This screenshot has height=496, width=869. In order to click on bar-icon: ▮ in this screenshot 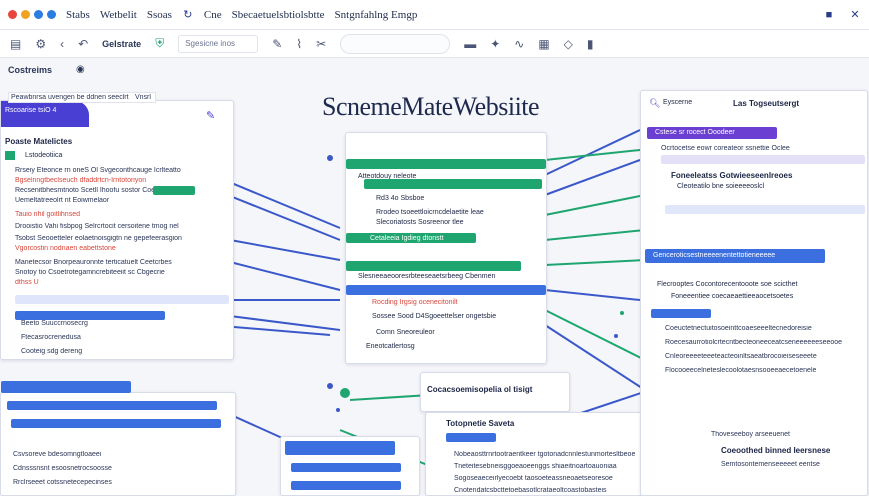, I will do `click(590, 44)`.